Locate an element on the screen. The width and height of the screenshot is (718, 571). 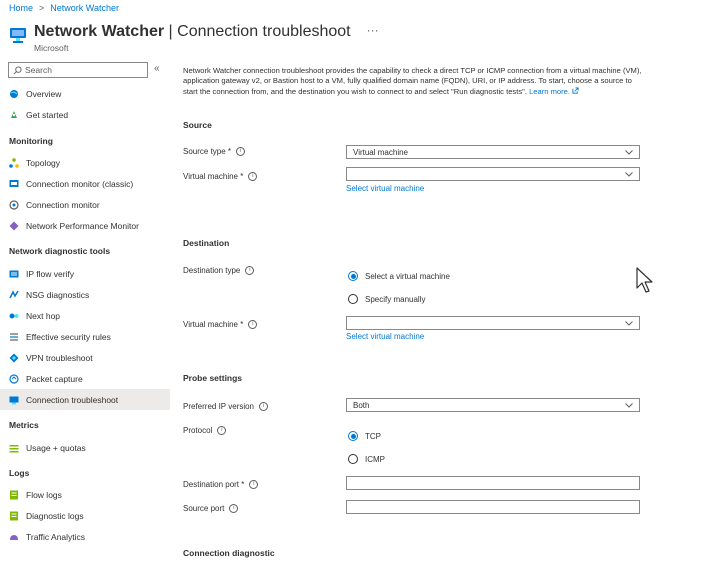
mouse-cursor-icon is located at coordinates (644, 280).